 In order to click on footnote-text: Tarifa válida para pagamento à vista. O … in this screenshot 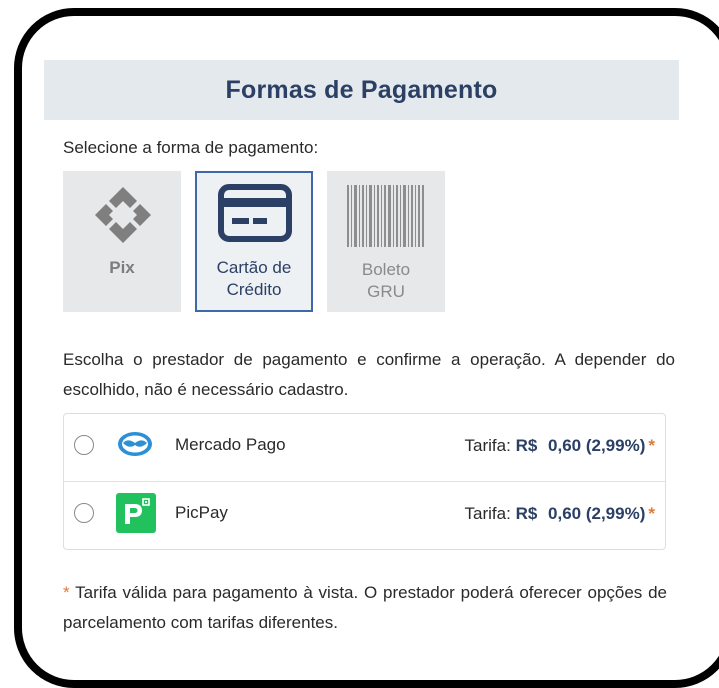, I will do `click(365, 607)`.